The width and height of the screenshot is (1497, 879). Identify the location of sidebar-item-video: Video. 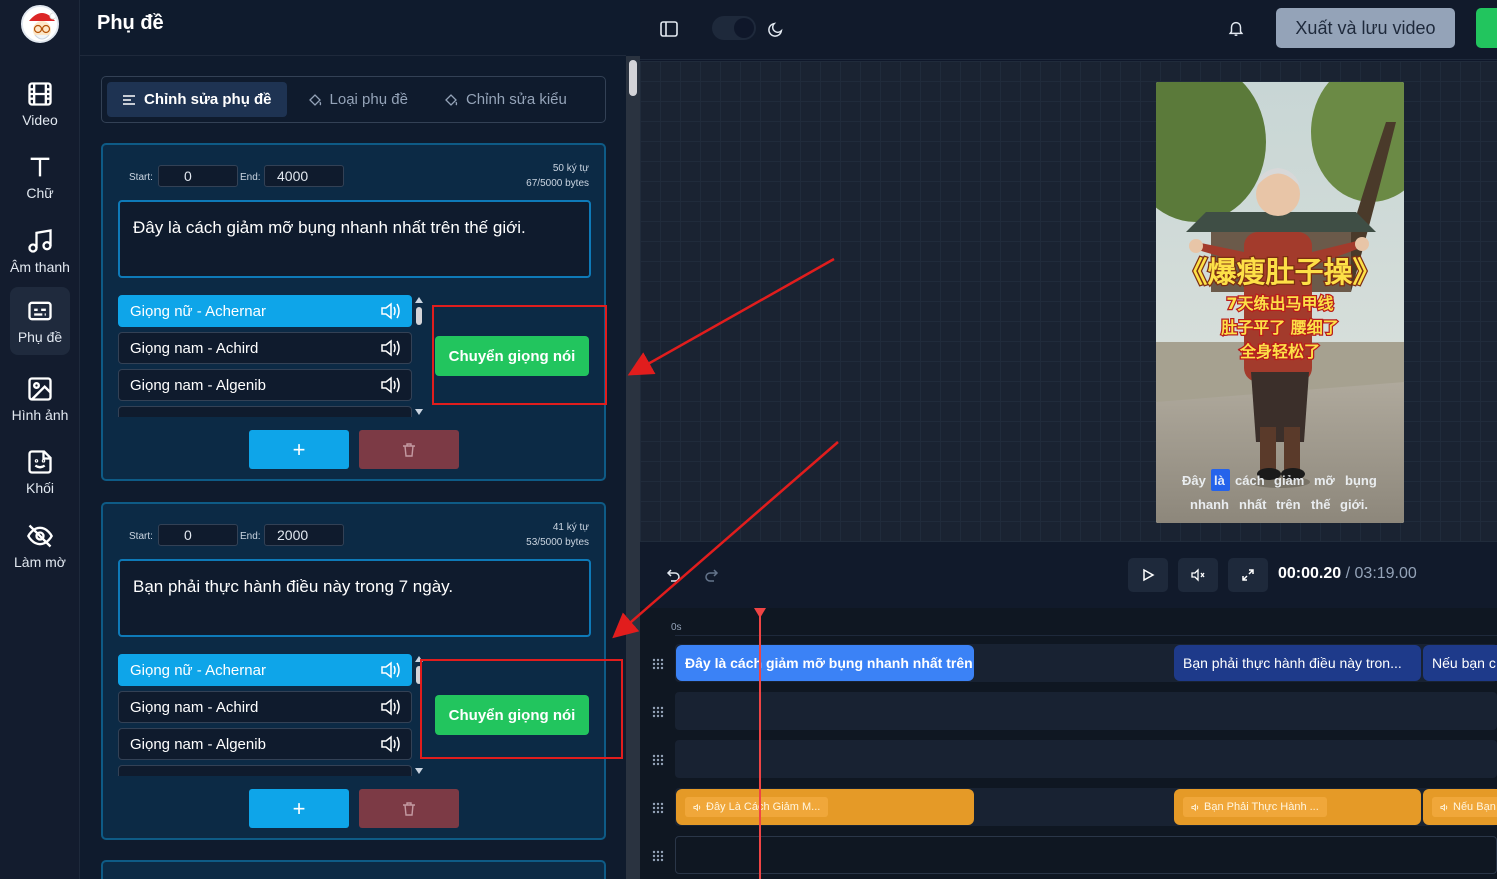
(40, 104).